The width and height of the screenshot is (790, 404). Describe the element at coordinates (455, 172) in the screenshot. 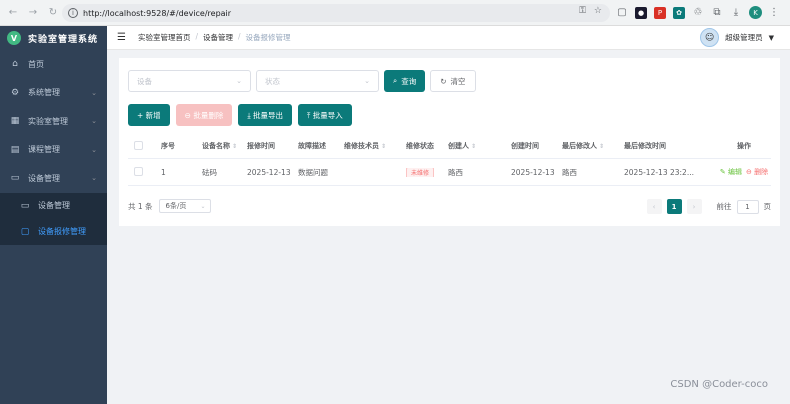

I see `cell-creator: 路西` at that location.